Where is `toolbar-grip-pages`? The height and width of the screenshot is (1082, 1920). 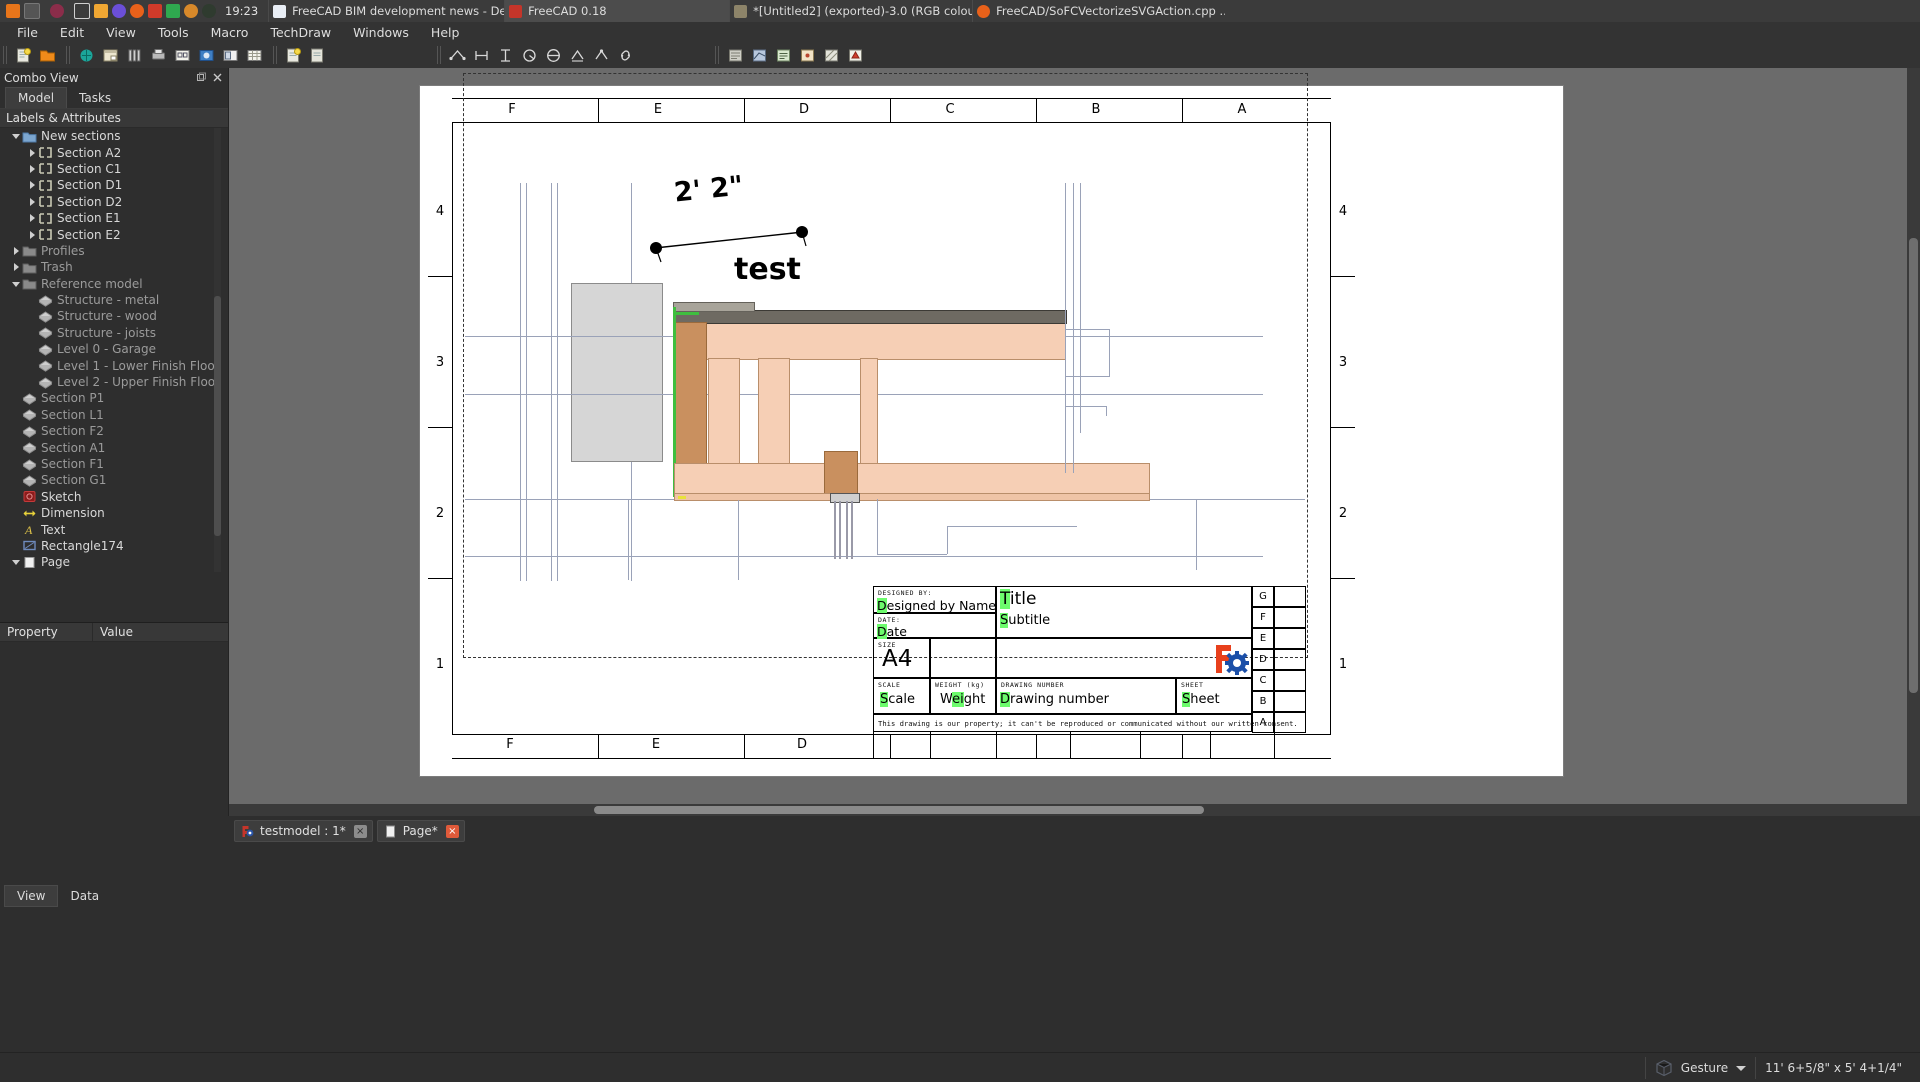
toolbar-grip-pages is located at coordinates (68, 55).